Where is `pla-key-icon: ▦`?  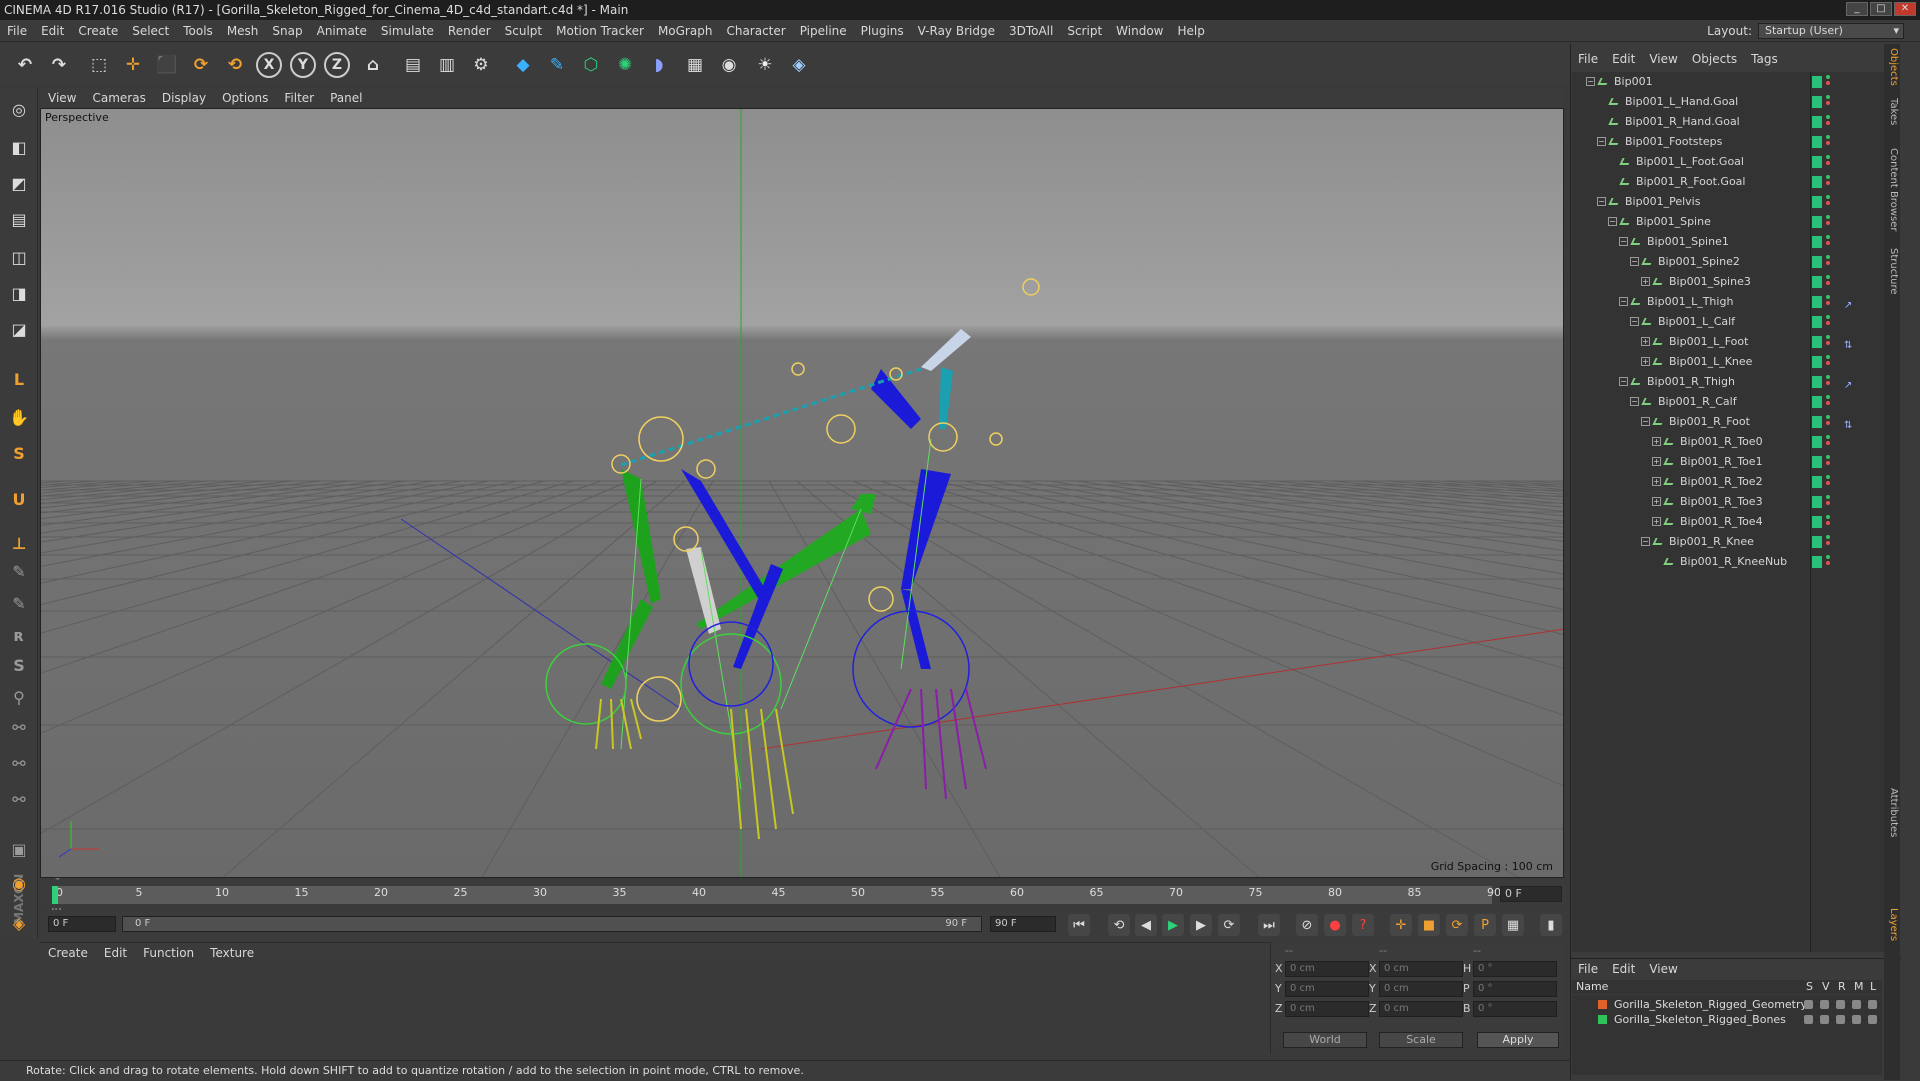 pla-key-icon: ▦ is located at coordinates (1513, 925).